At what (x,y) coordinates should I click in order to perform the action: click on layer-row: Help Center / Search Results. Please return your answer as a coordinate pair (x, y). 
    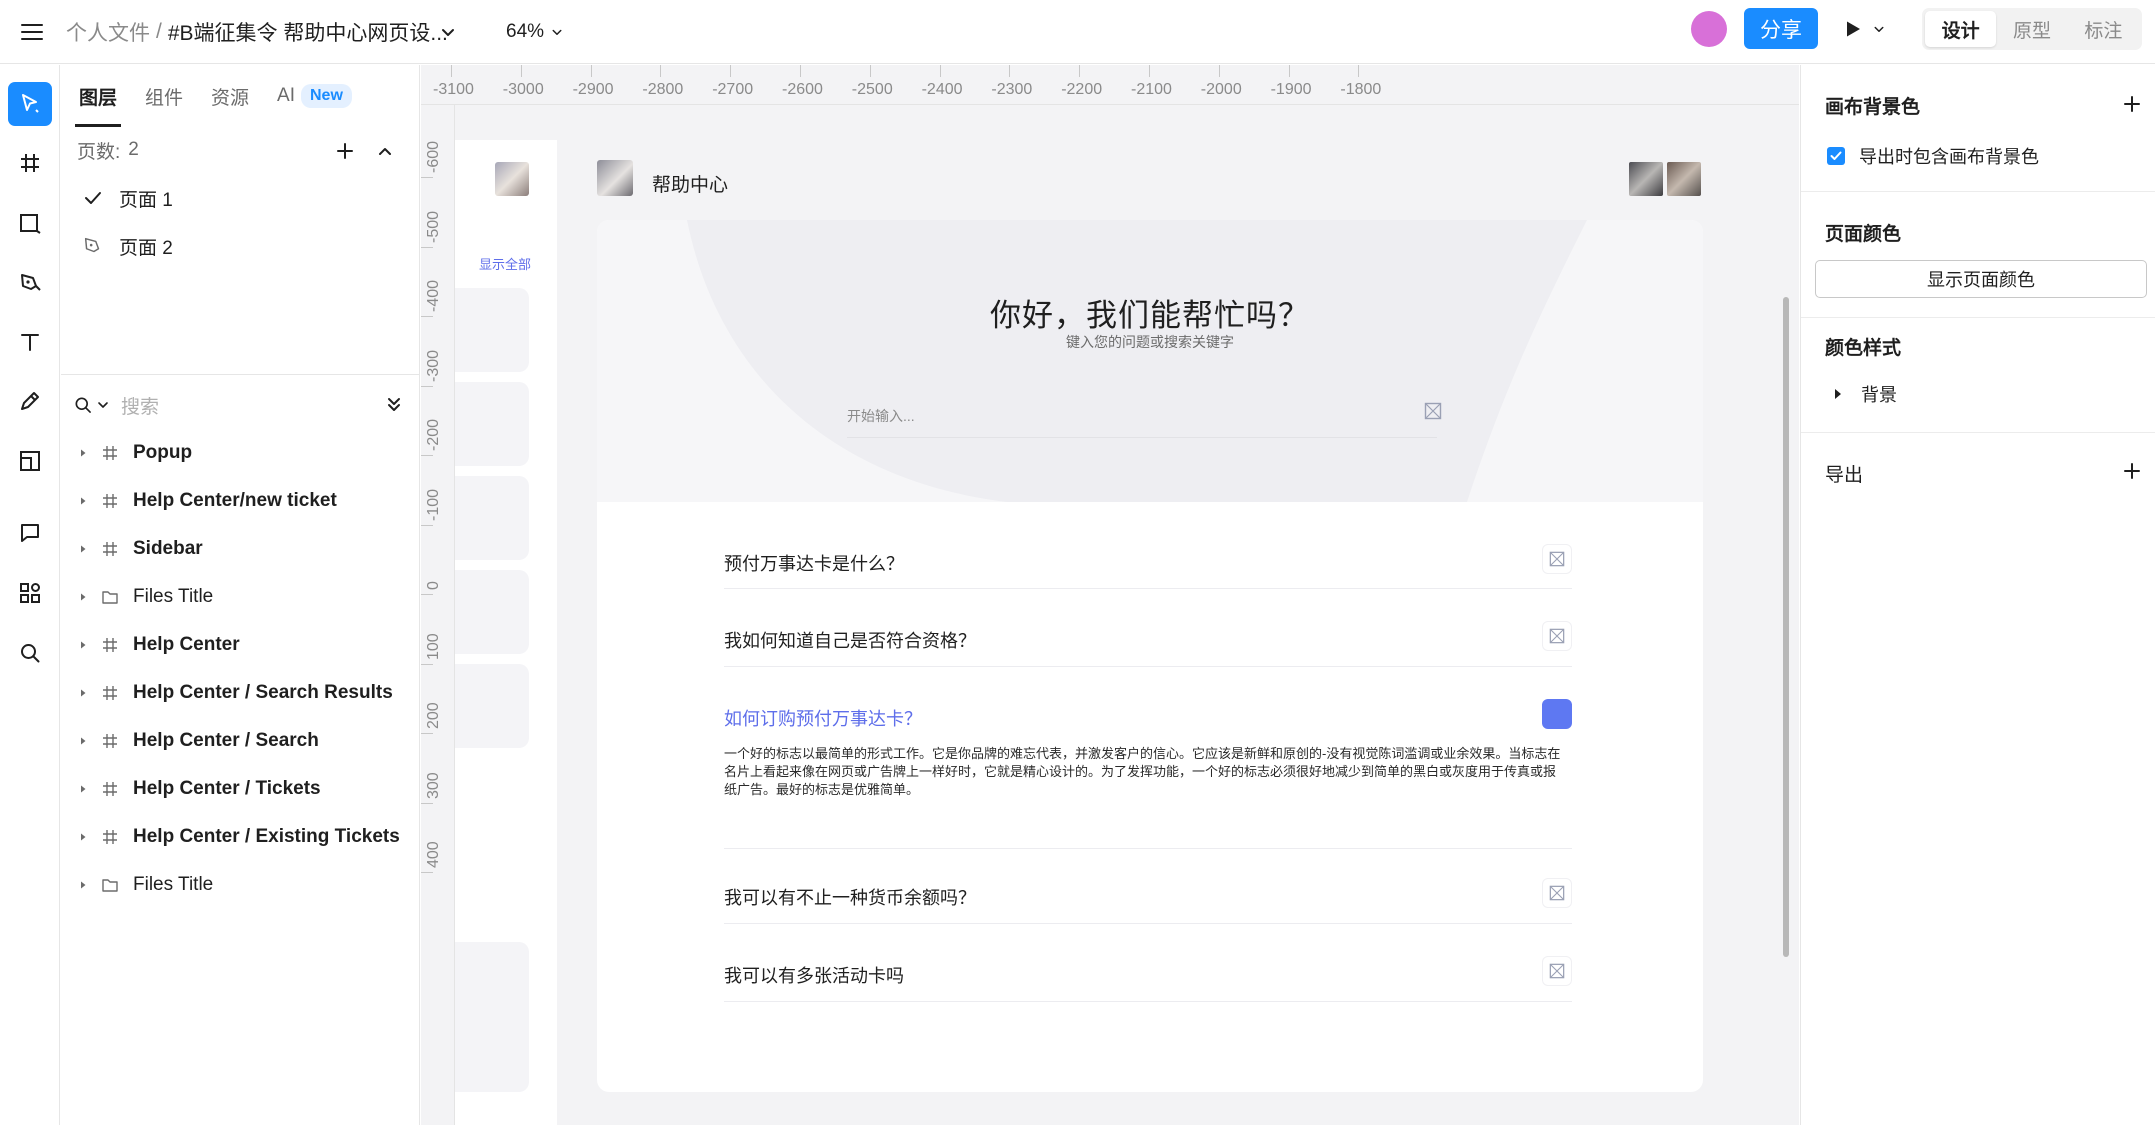
    Looking at the image, I should click on (245, 693).